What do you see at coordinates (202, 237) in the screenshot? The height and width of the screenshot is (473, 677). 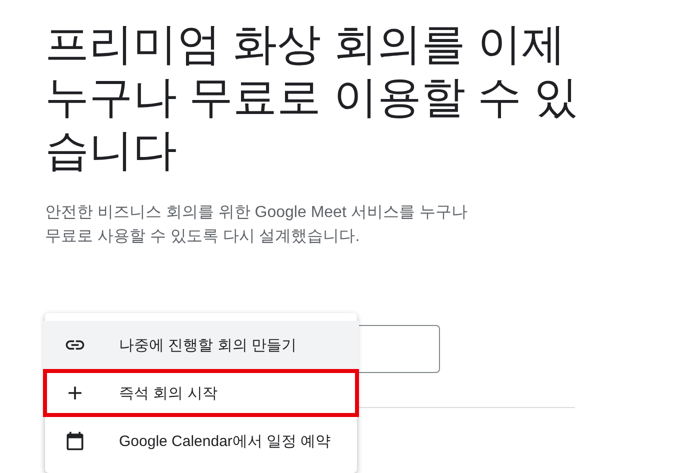 I see `description-text: 무료로 사용할 수 있도록 다시 설계했습니다.` at bounding box center [202, 237].